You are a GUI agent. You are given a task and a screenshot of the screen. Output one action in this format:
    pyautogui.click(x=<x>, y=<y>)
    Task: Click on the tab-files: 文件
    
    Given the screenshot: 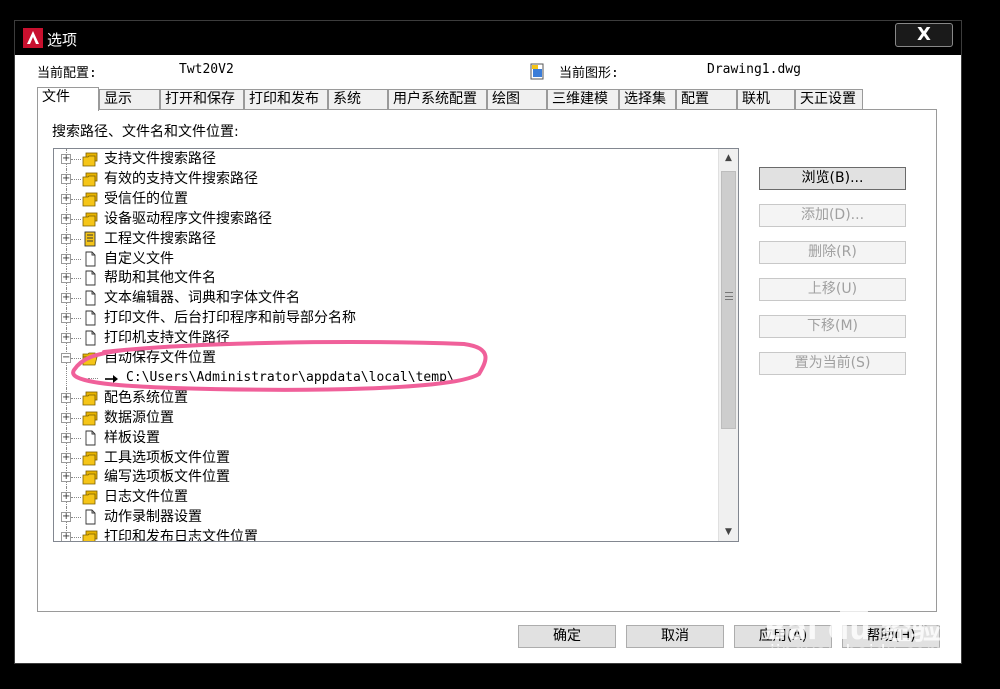 What is the action you would take?
    pyautogui.click(x=68, y=99)
    